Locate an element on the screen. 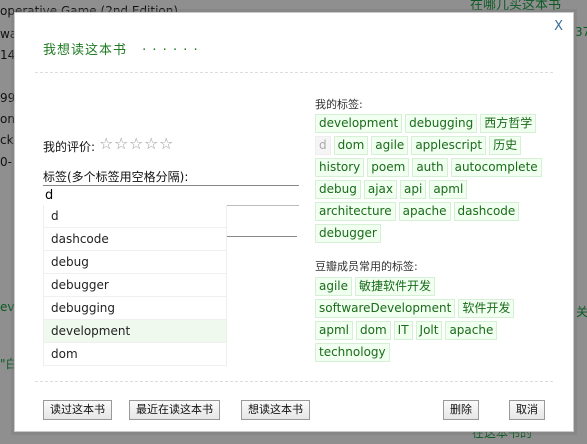 The image size is (587, 444). autocomplete-item: d is located at coordinates (135, 216).